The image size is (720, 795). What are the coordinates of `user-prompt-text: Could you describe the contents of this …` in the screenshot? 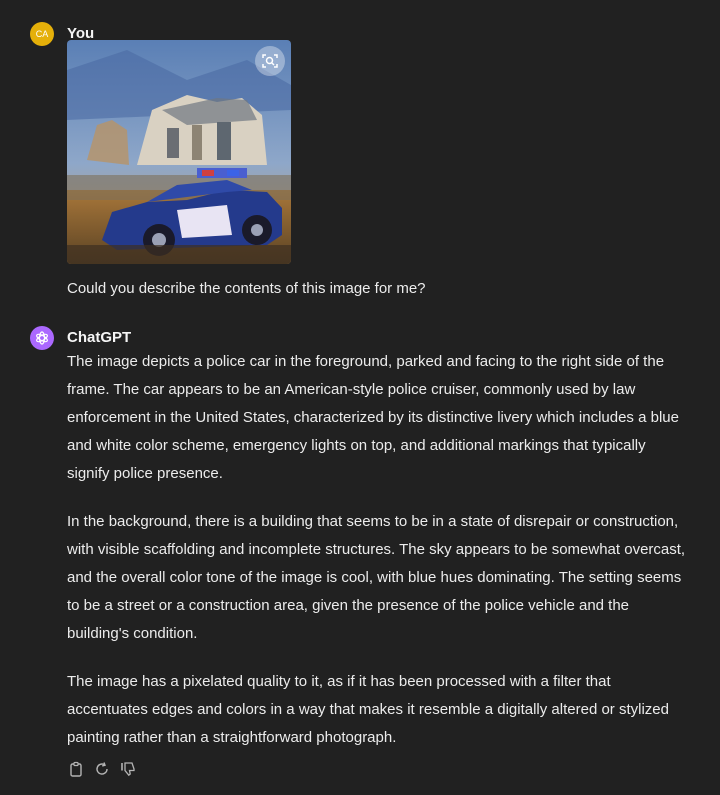 It's located at (246, 288).